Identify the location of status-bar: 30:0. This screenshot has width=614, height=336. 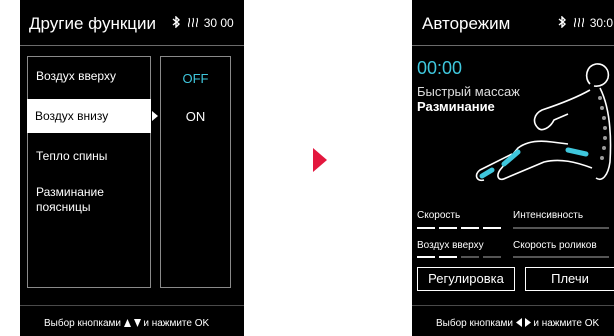
(586, 22).